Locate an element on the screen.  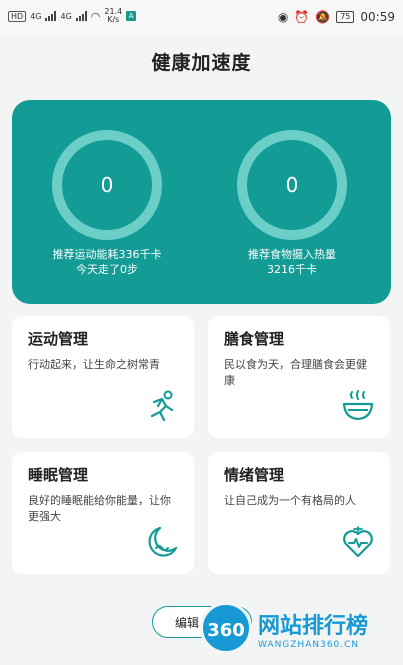
eye-icon: ◉ is located at coordinates (283, 17).